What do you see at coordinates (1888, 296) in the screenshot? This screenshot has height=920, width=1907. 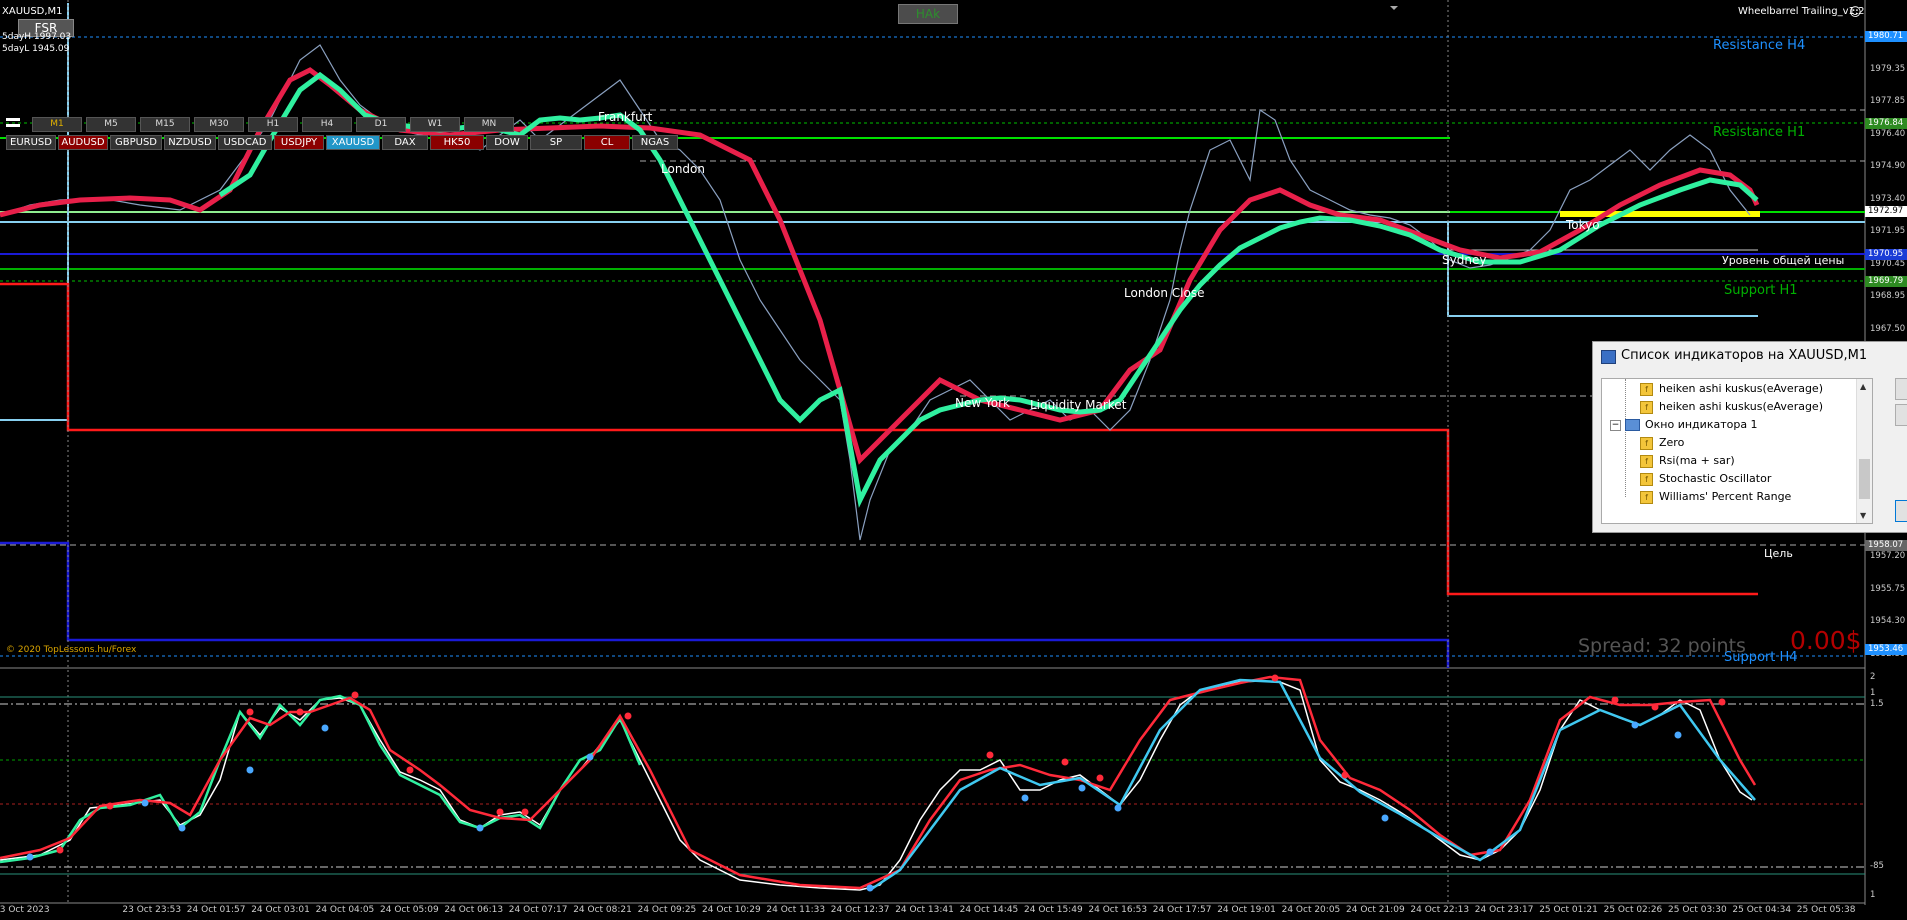 I see `price-scale-label: 1968.95` at bounding box center [1888, 296].